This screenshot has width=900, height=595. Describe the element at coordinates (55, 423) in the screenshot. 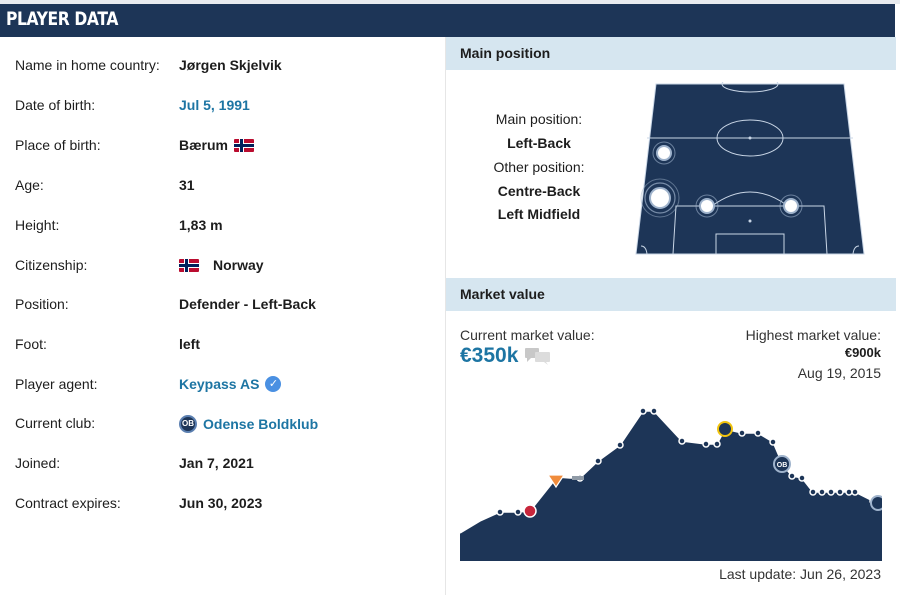

I see `info-label: Current club:` at that location.